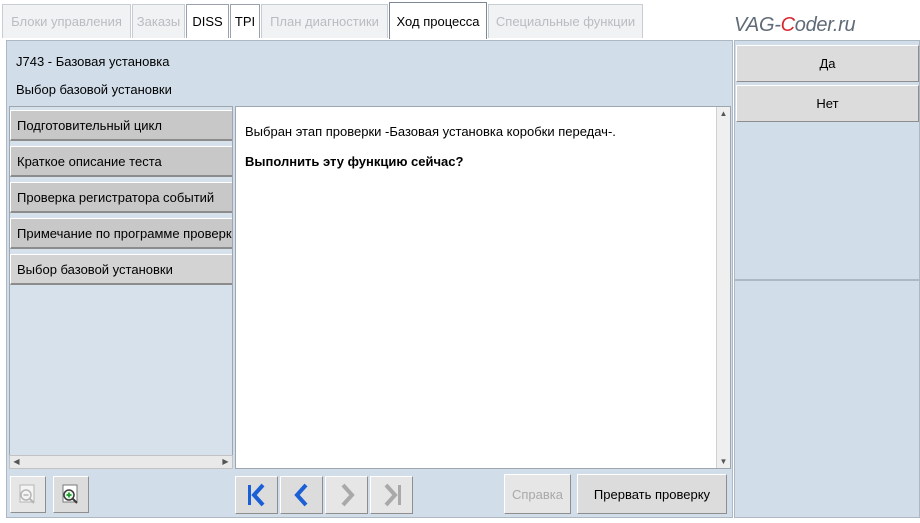 The height and width of the screenshot is (523, 920). I want to click on abort-test-button-label: Прервать проверку, so click(652, 494).